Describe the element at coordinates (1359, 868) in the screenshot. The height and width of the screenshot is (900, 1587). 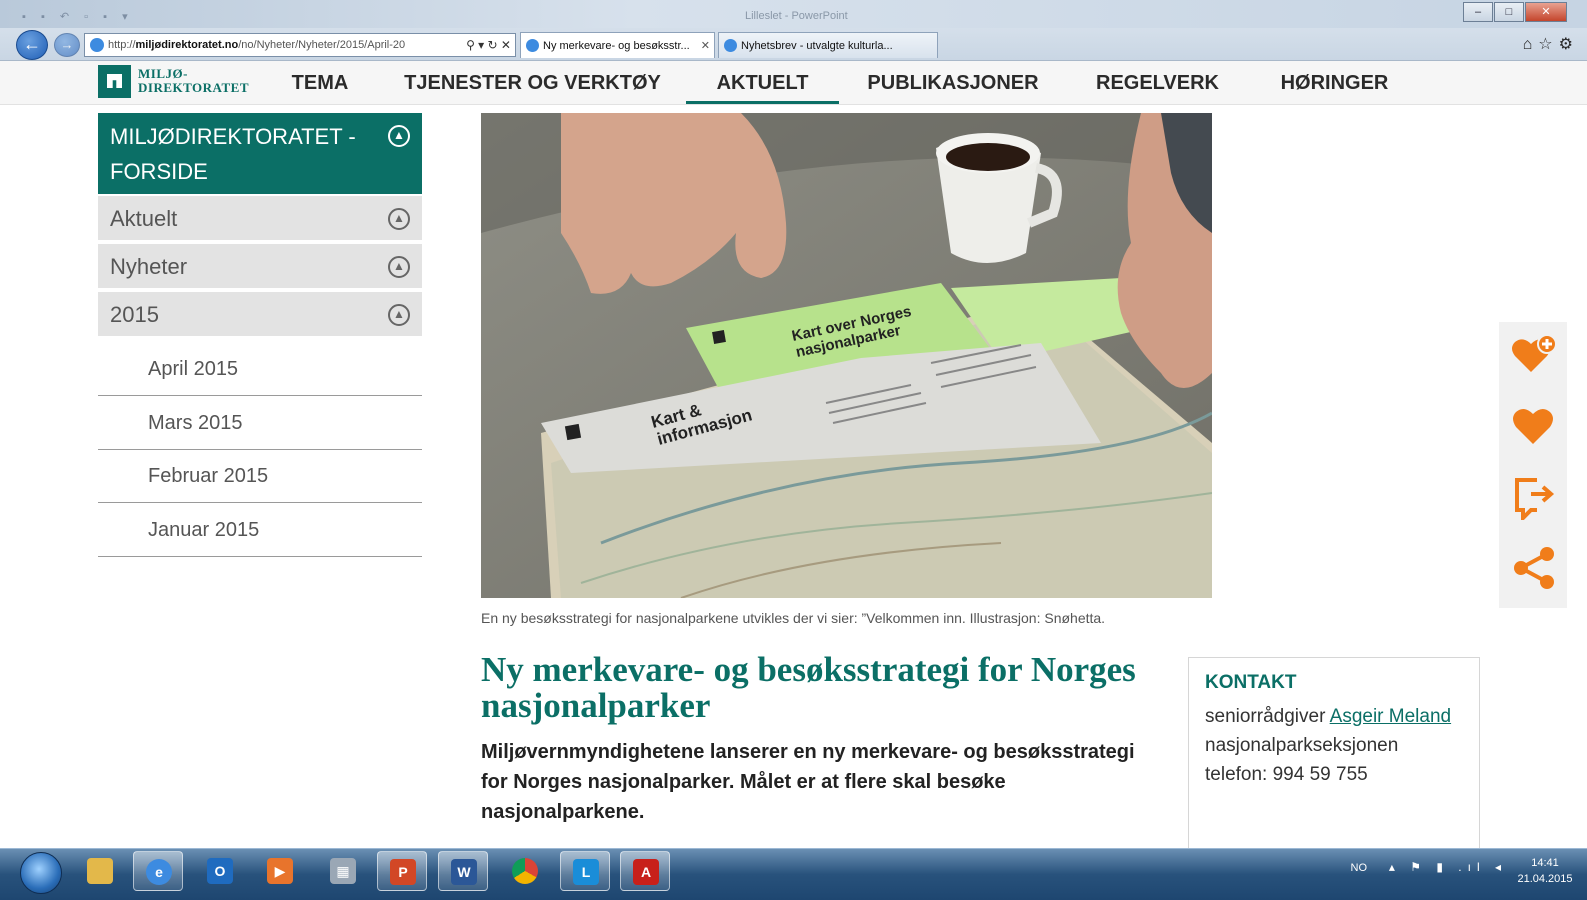
I see `language-indicator: NO` at that location.